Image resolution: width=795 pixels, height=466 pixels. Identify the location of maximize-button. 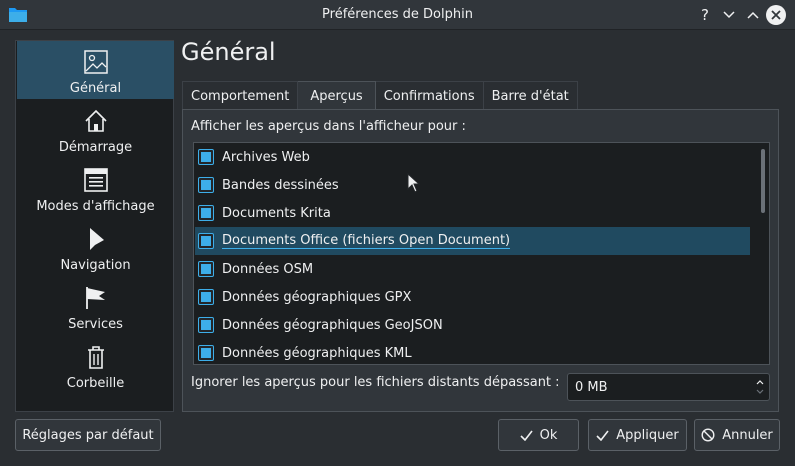
(753, 15).